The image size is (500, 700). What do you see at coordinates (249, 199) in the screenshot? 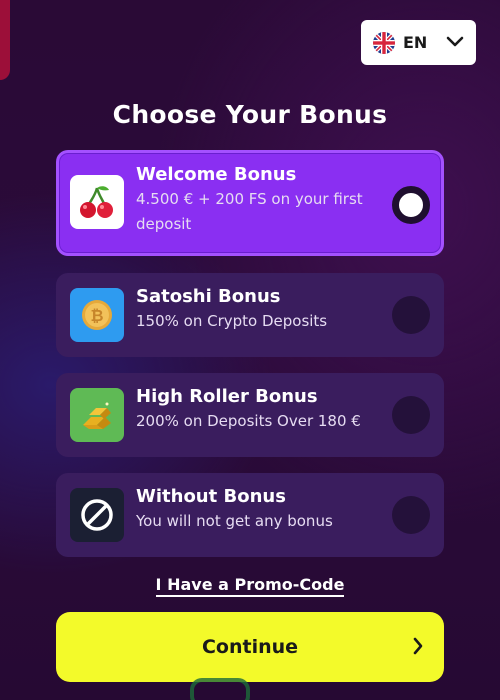
I see `bonus-description-line-1: 4.500 € + 200 FS on your first` at bounding box center [249, 199].